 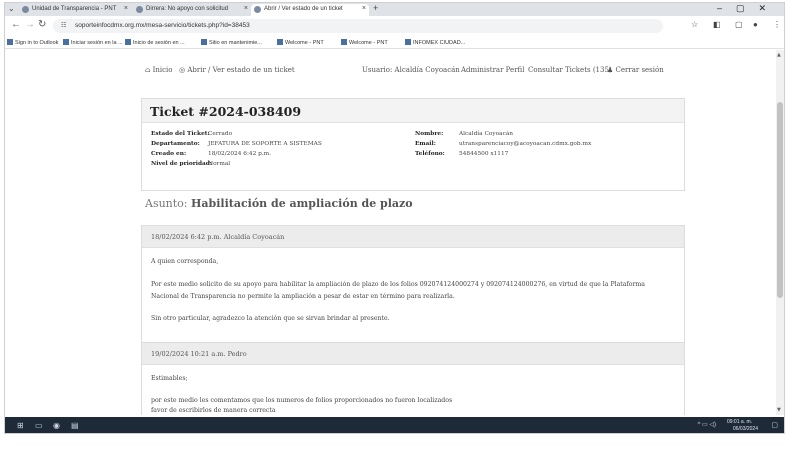 I want to click on page-scrollbar: ▲ ▼, so click(x=780, y=232).